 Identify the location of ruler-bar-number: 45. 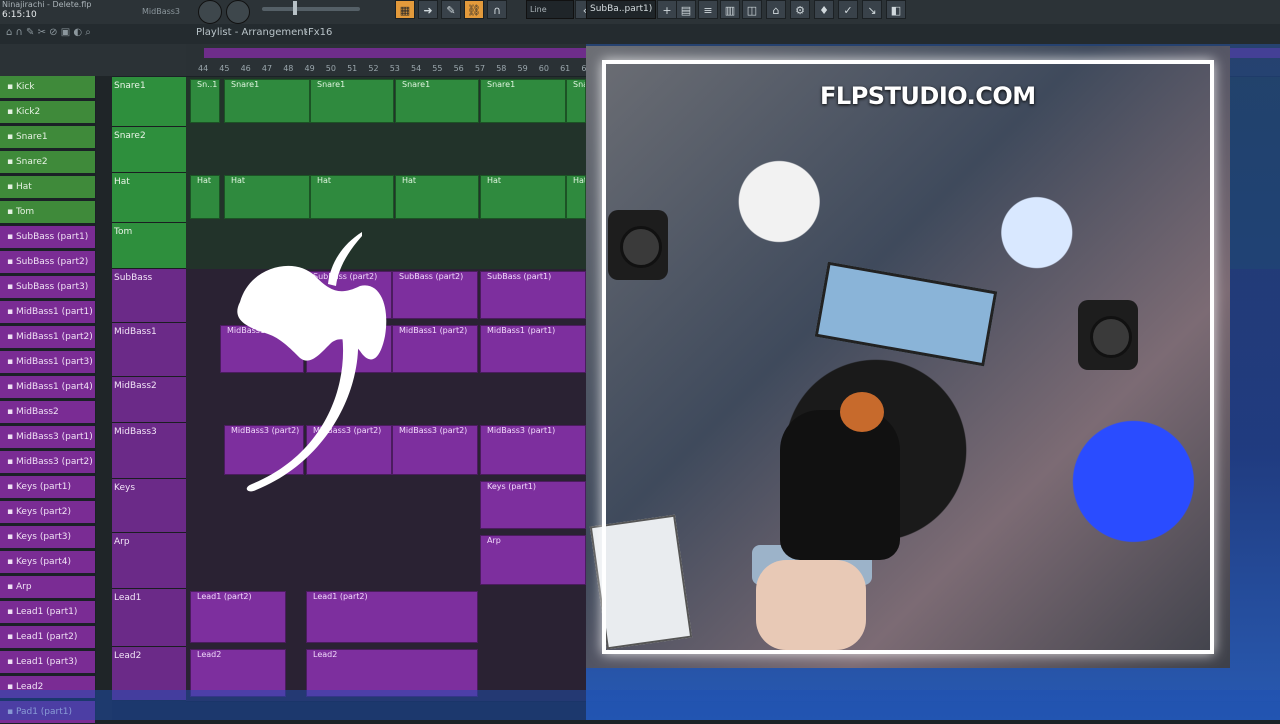
(224, 68).